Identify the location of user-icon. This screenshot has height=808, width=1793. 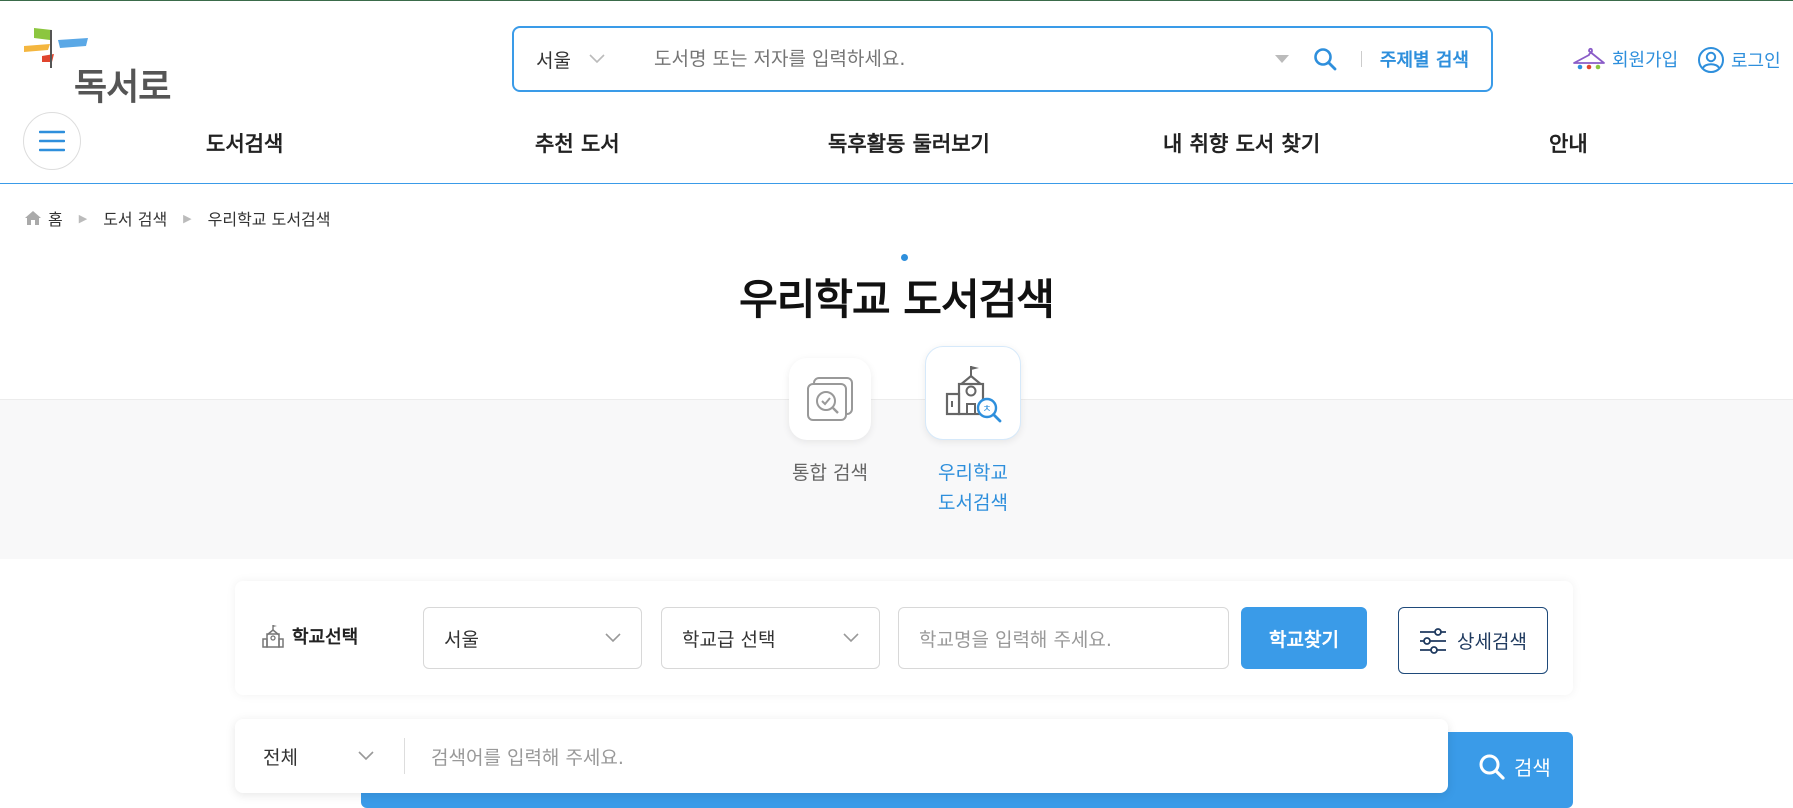
(1711, 60).